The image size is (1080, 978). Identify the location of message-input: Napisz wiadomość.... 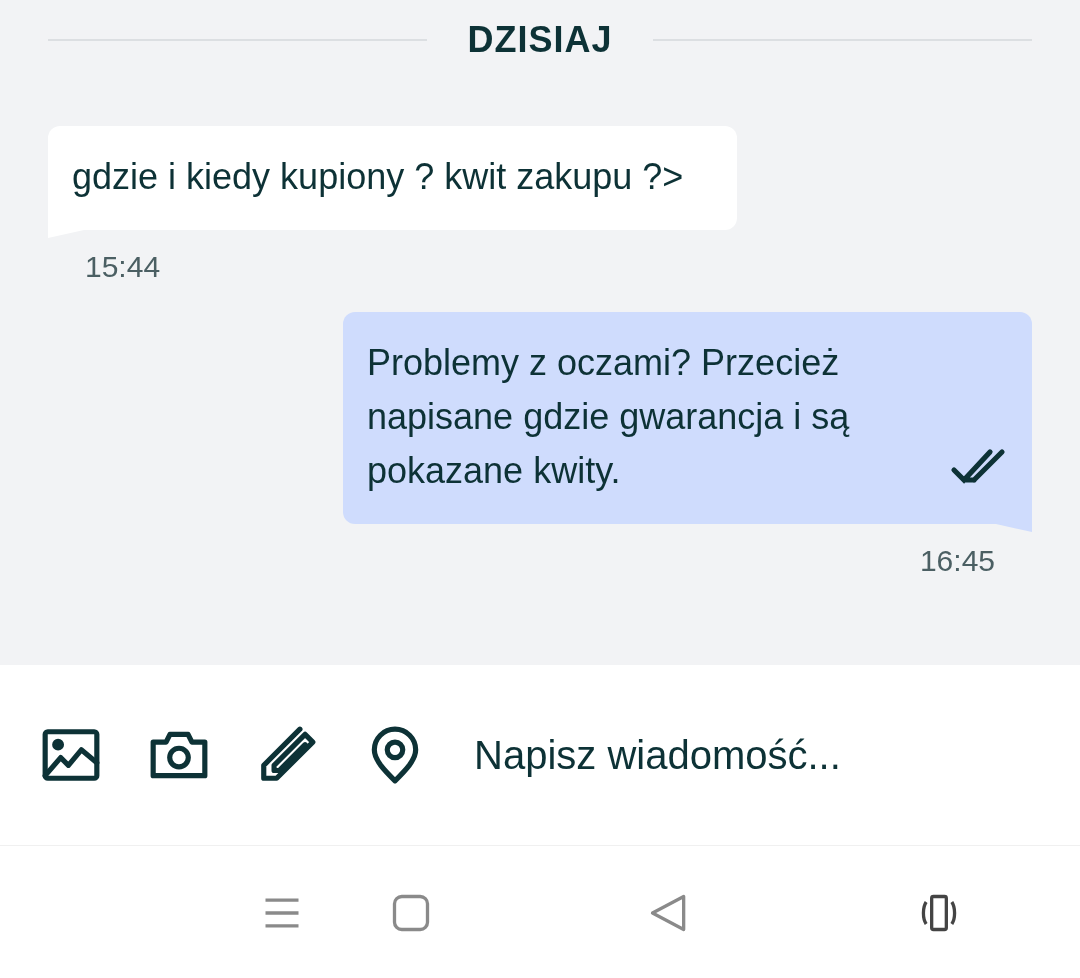
(757, 755).